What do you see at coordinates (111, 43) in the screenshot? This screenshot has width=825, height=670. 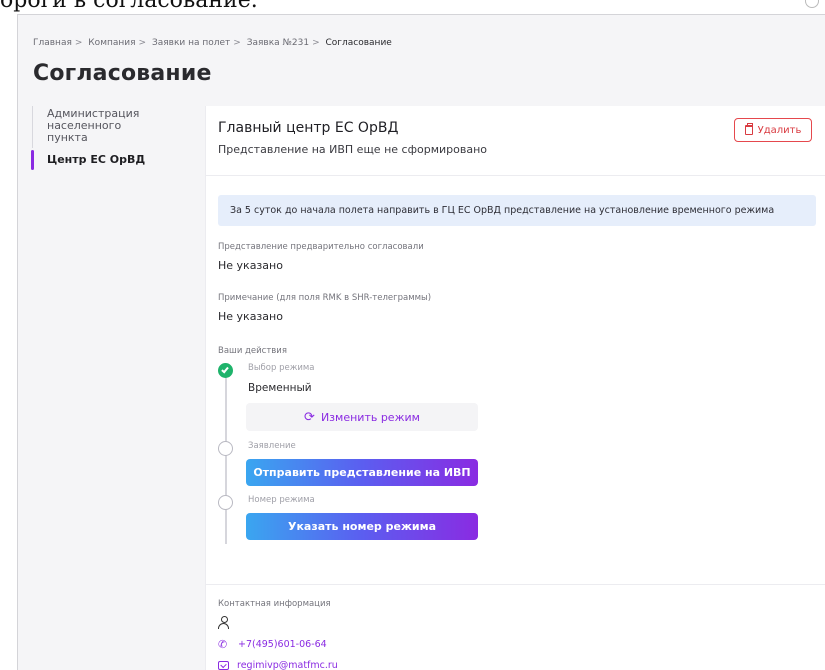 I see `breadcrumb-item-company: Компания` at bounding box center [111, 43].